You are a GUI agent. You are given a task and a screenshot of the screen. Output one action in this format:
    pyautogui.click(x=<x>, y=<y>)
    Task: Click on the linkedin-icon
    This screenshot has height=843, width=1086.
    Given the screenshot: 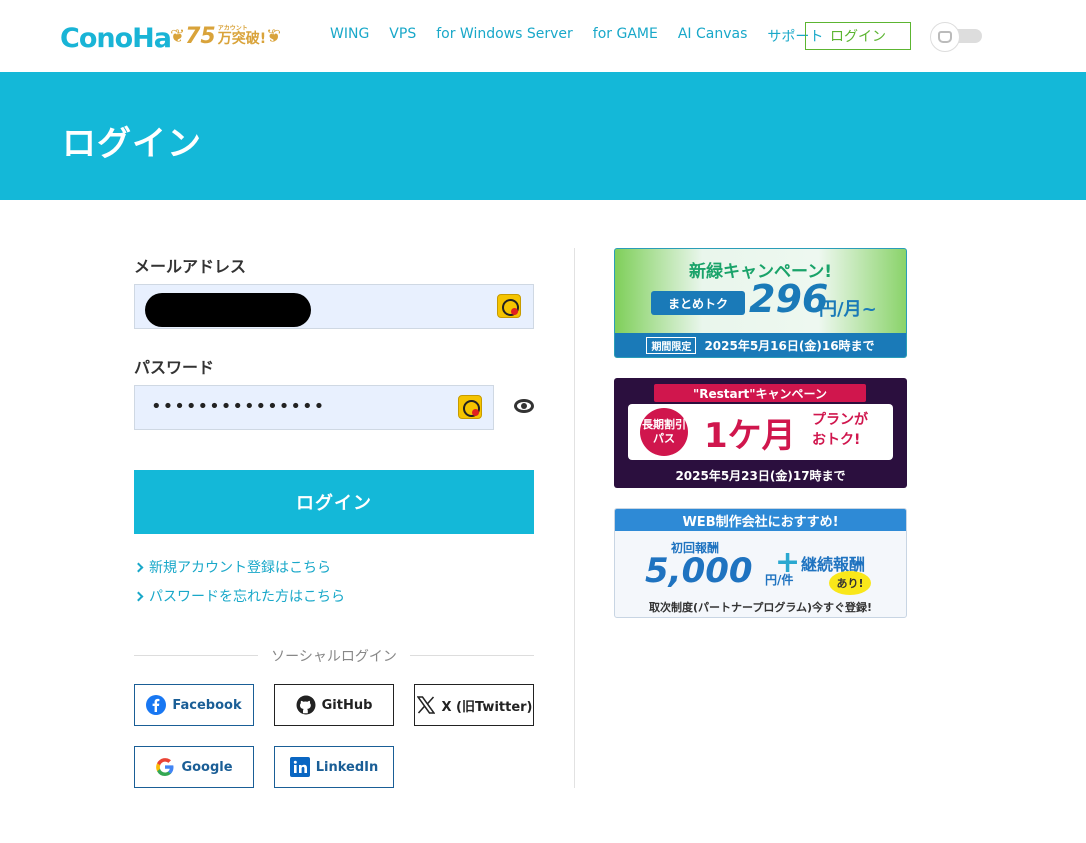 What is the action you would take?
    pyautogui.click(x=299, y=767)
    